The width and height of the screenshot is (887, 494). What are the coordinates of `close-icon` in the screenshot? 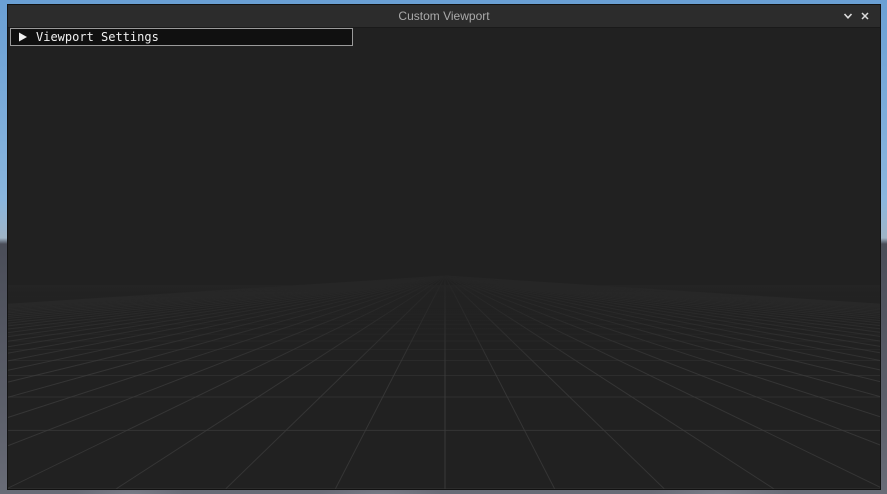 It's located at (865, 16).